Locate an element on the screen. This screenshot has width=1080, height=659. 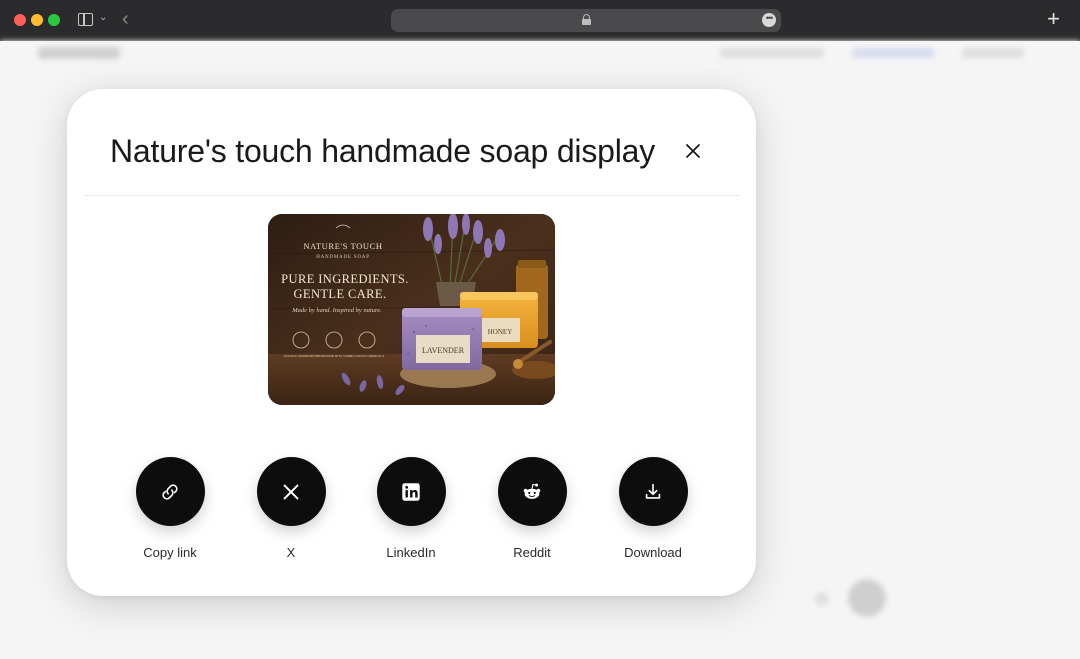
download-button: Download is located at coordinates (653, 508).